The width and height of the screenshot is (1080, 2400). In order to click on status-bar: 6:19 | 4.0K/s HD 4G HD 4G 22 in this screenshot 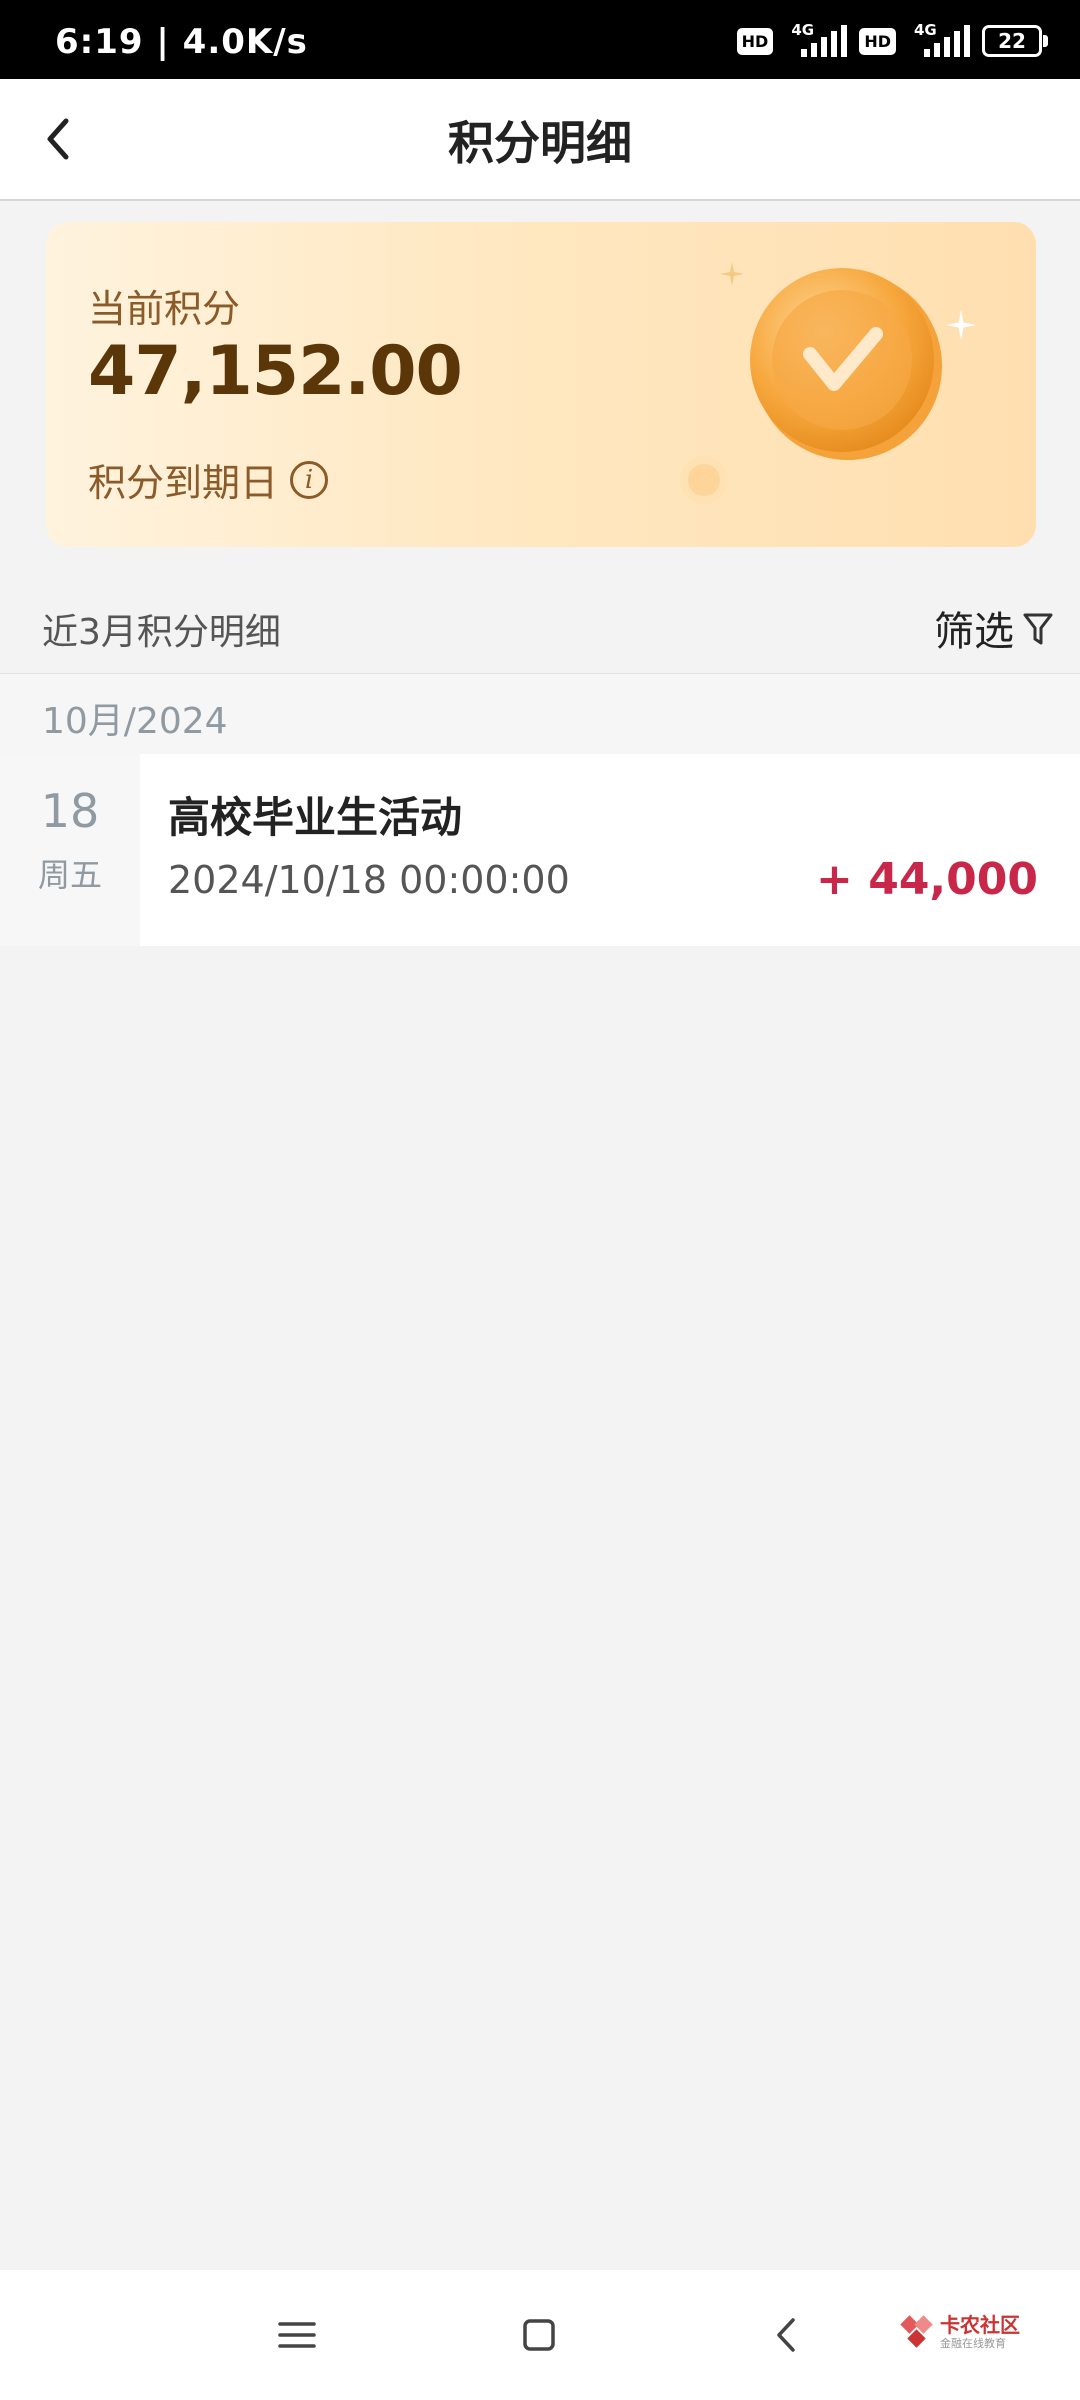, I will do `click(540, 39)`.